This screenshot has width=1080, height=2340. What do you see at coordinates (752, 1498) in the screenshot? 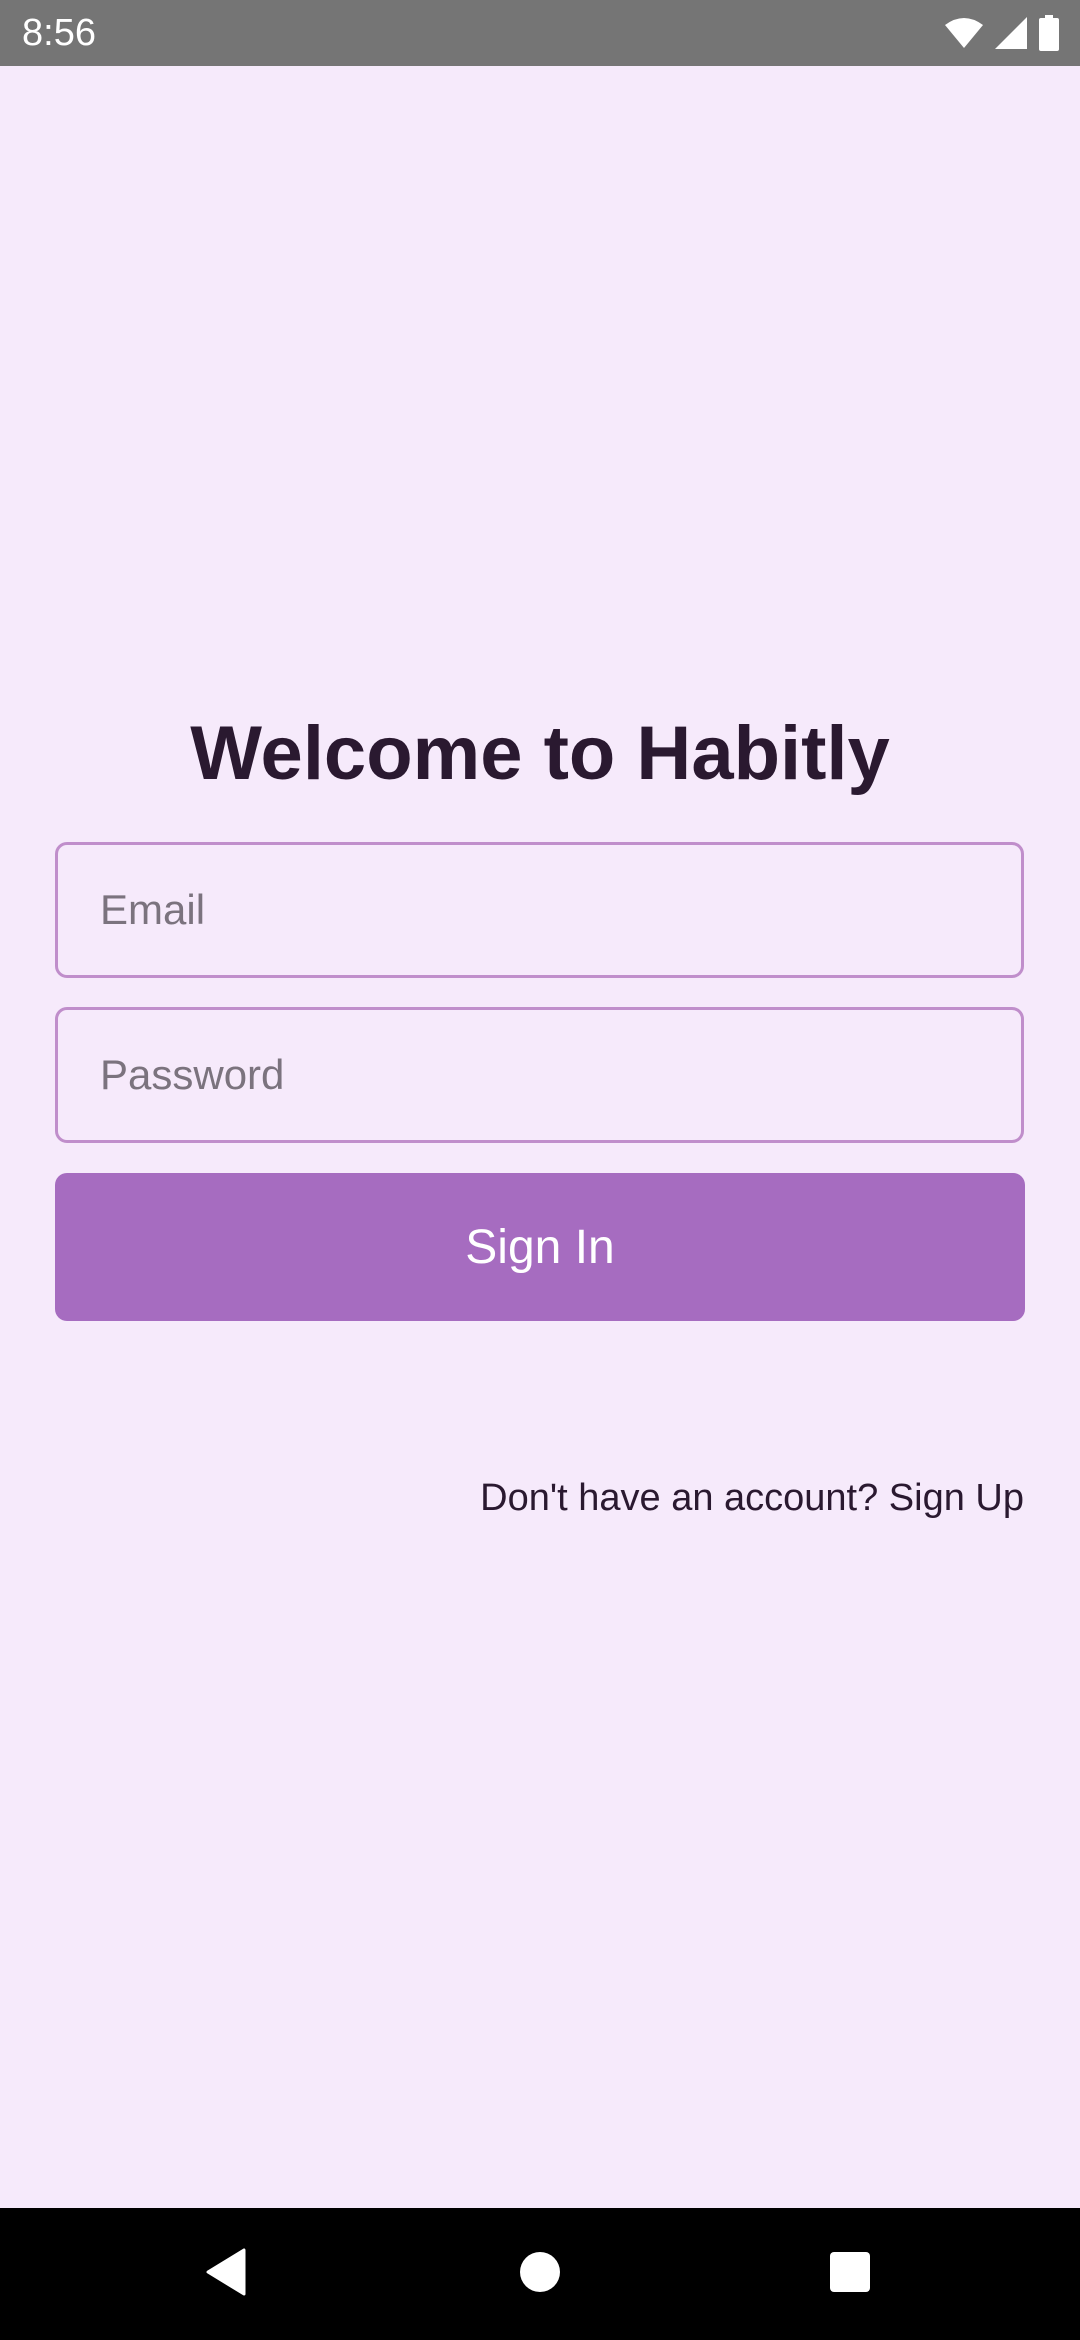
I see `sign-up-link: Don't have an account? Sign Up` at bounding box center [752, 1498].